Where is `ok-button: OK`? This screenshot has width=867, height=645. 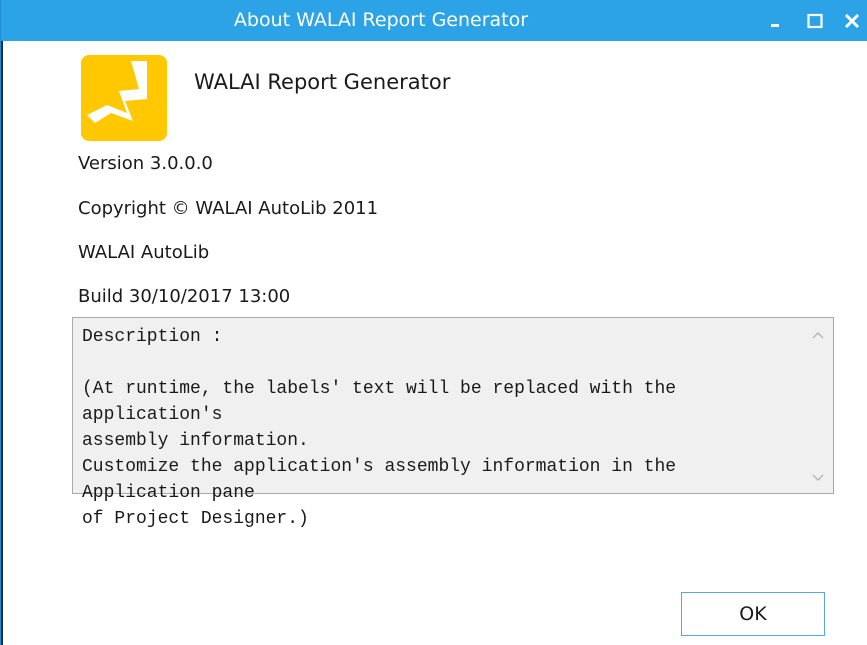
ok-button: OK is located at coordinates (753, 614).